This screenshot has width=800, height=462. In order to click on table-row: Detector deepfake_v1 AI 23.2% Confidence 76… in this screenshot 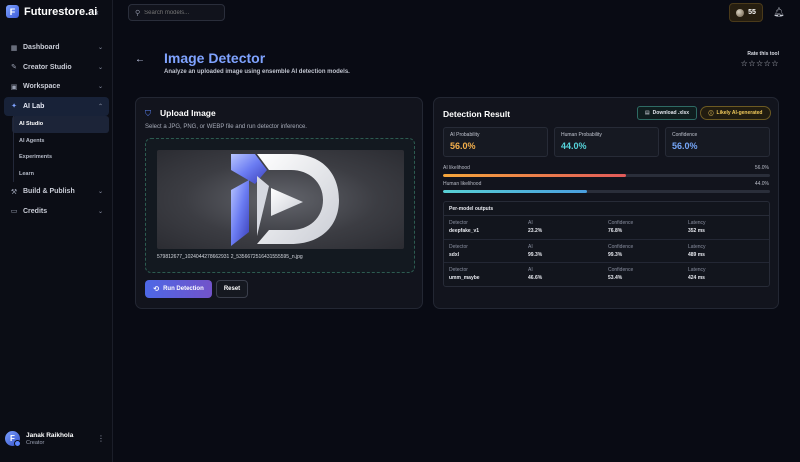, I will do `click(606, 228)`.